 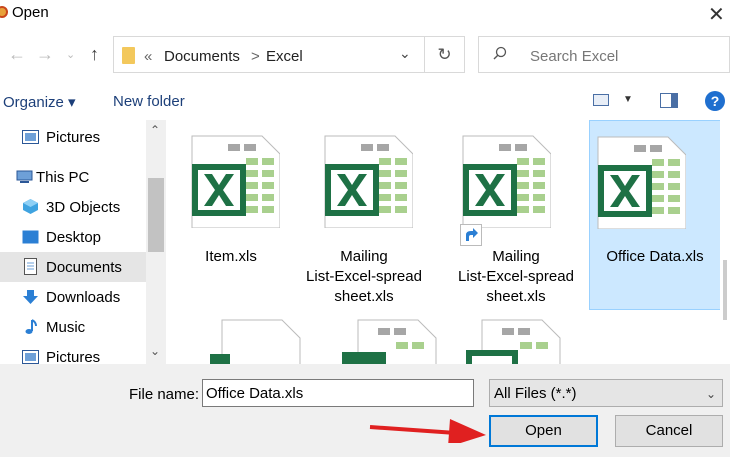 I want to click on nav-item-3d-objects: 3D Objects, so click(x=73, y=207).